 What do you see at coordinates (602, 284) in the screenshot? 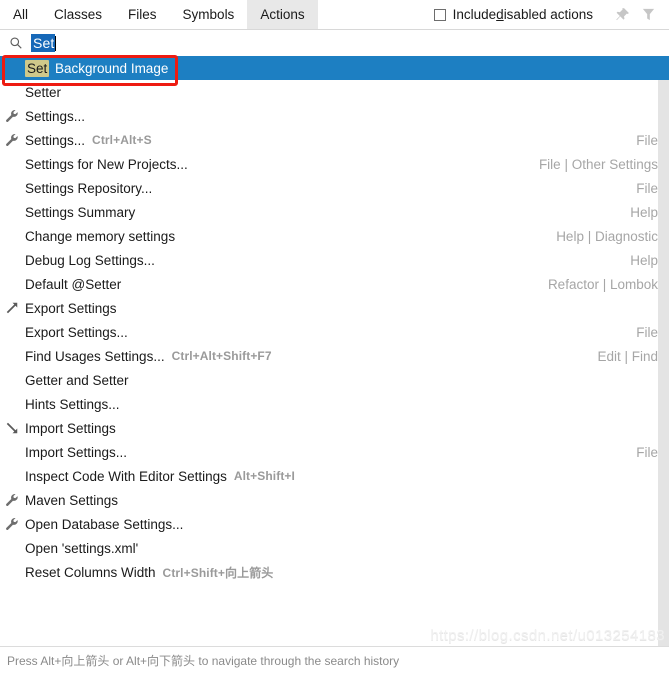
I see `result-row-group: Refactor | Lombok` at bounding box center [602, 284].